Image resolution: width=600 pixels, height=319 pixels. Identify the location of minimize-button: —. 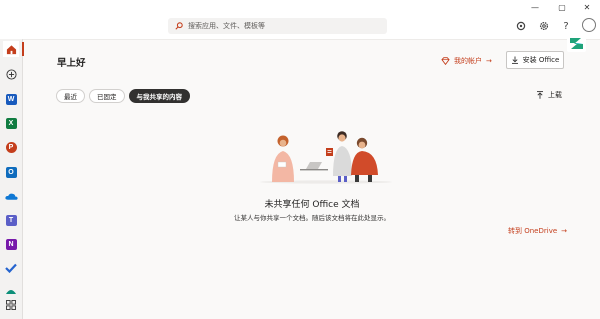
(535, 7).